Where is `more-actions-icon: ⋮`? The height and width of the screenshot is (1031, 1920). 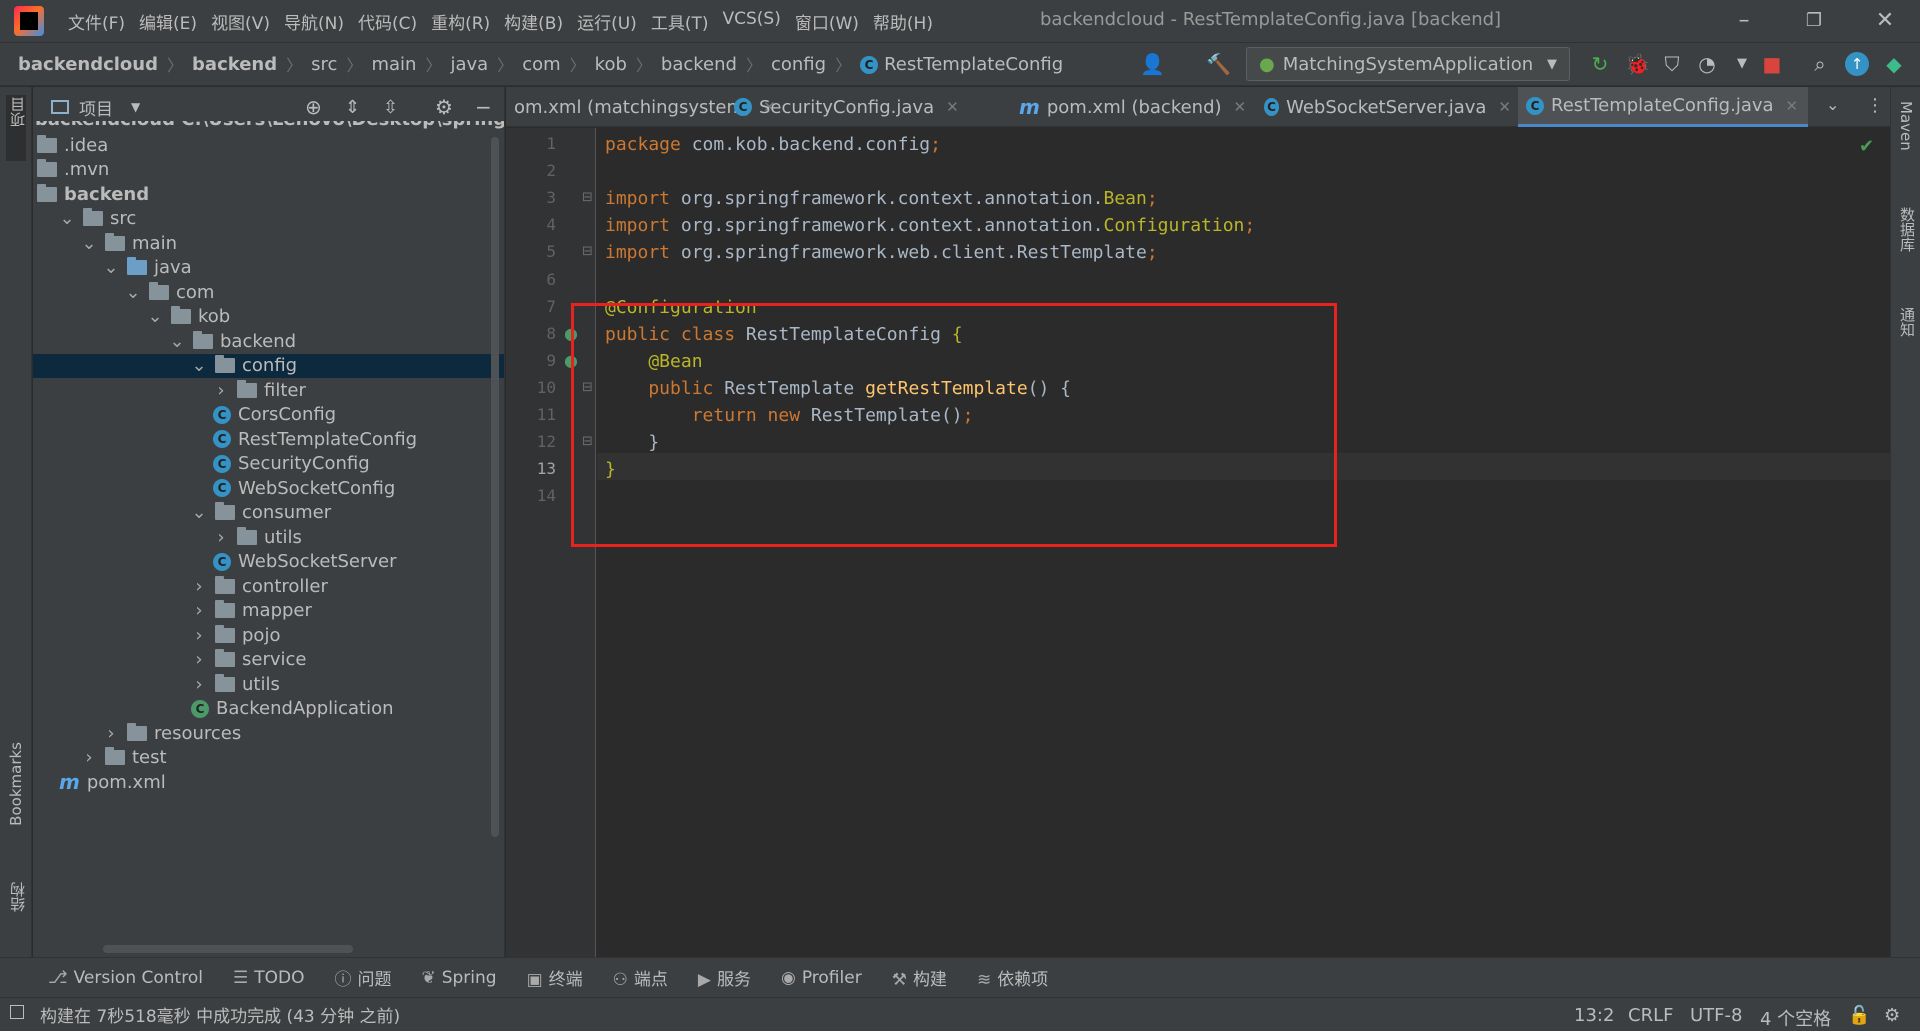 more-actions-icon: ⋮ is located at coordinates (1875, 105).